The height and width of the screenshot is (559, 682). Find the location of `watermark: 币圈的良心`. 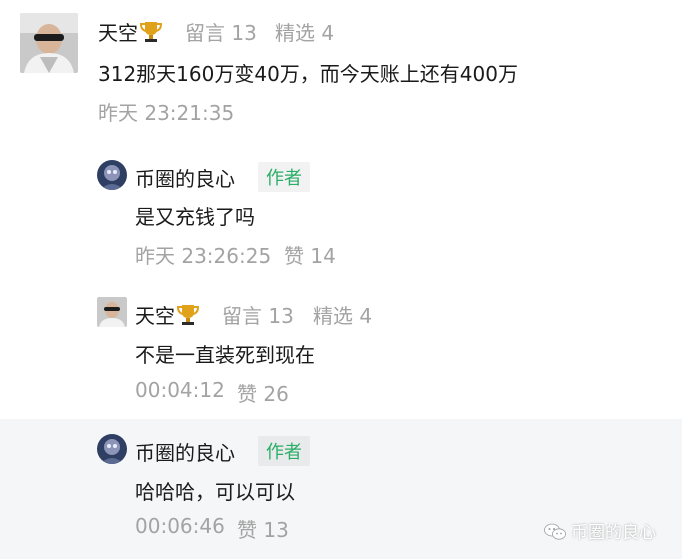

watermark: 币圈的良心 is located at coordinates (600, 531).